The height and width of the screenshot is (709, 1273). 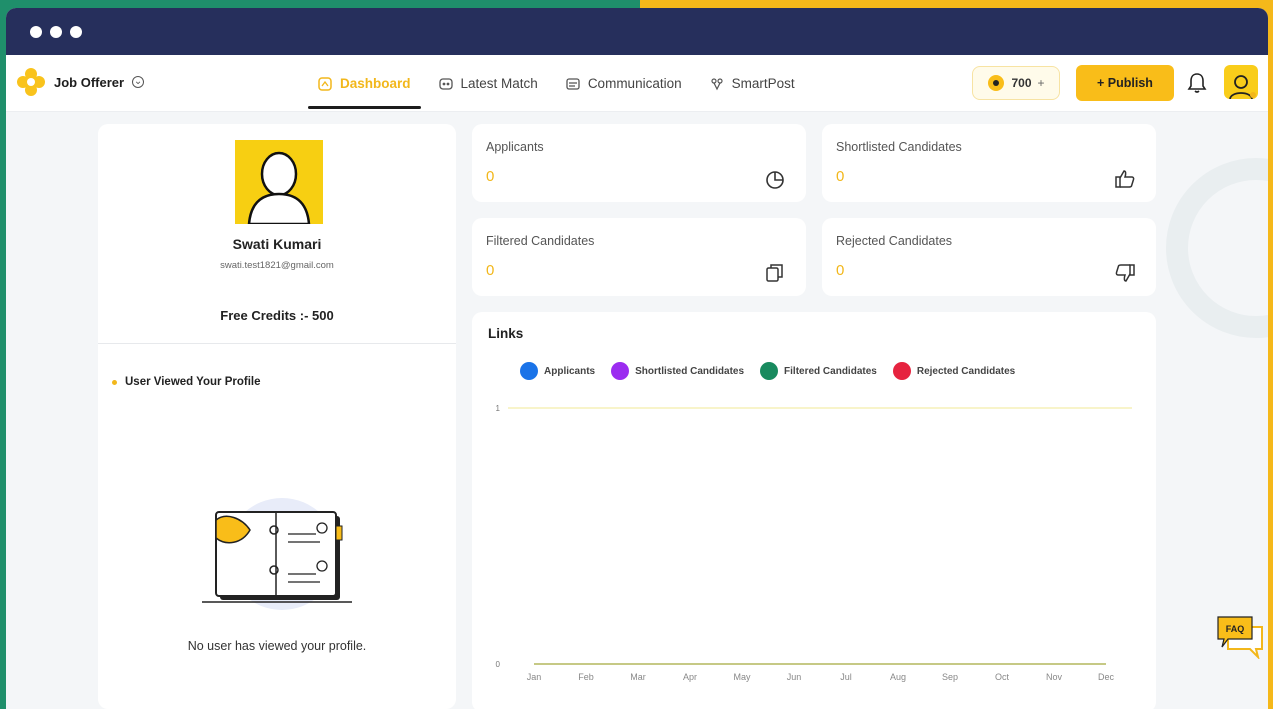 I want to click on smartpost-icon, so click(x=717, y=83).